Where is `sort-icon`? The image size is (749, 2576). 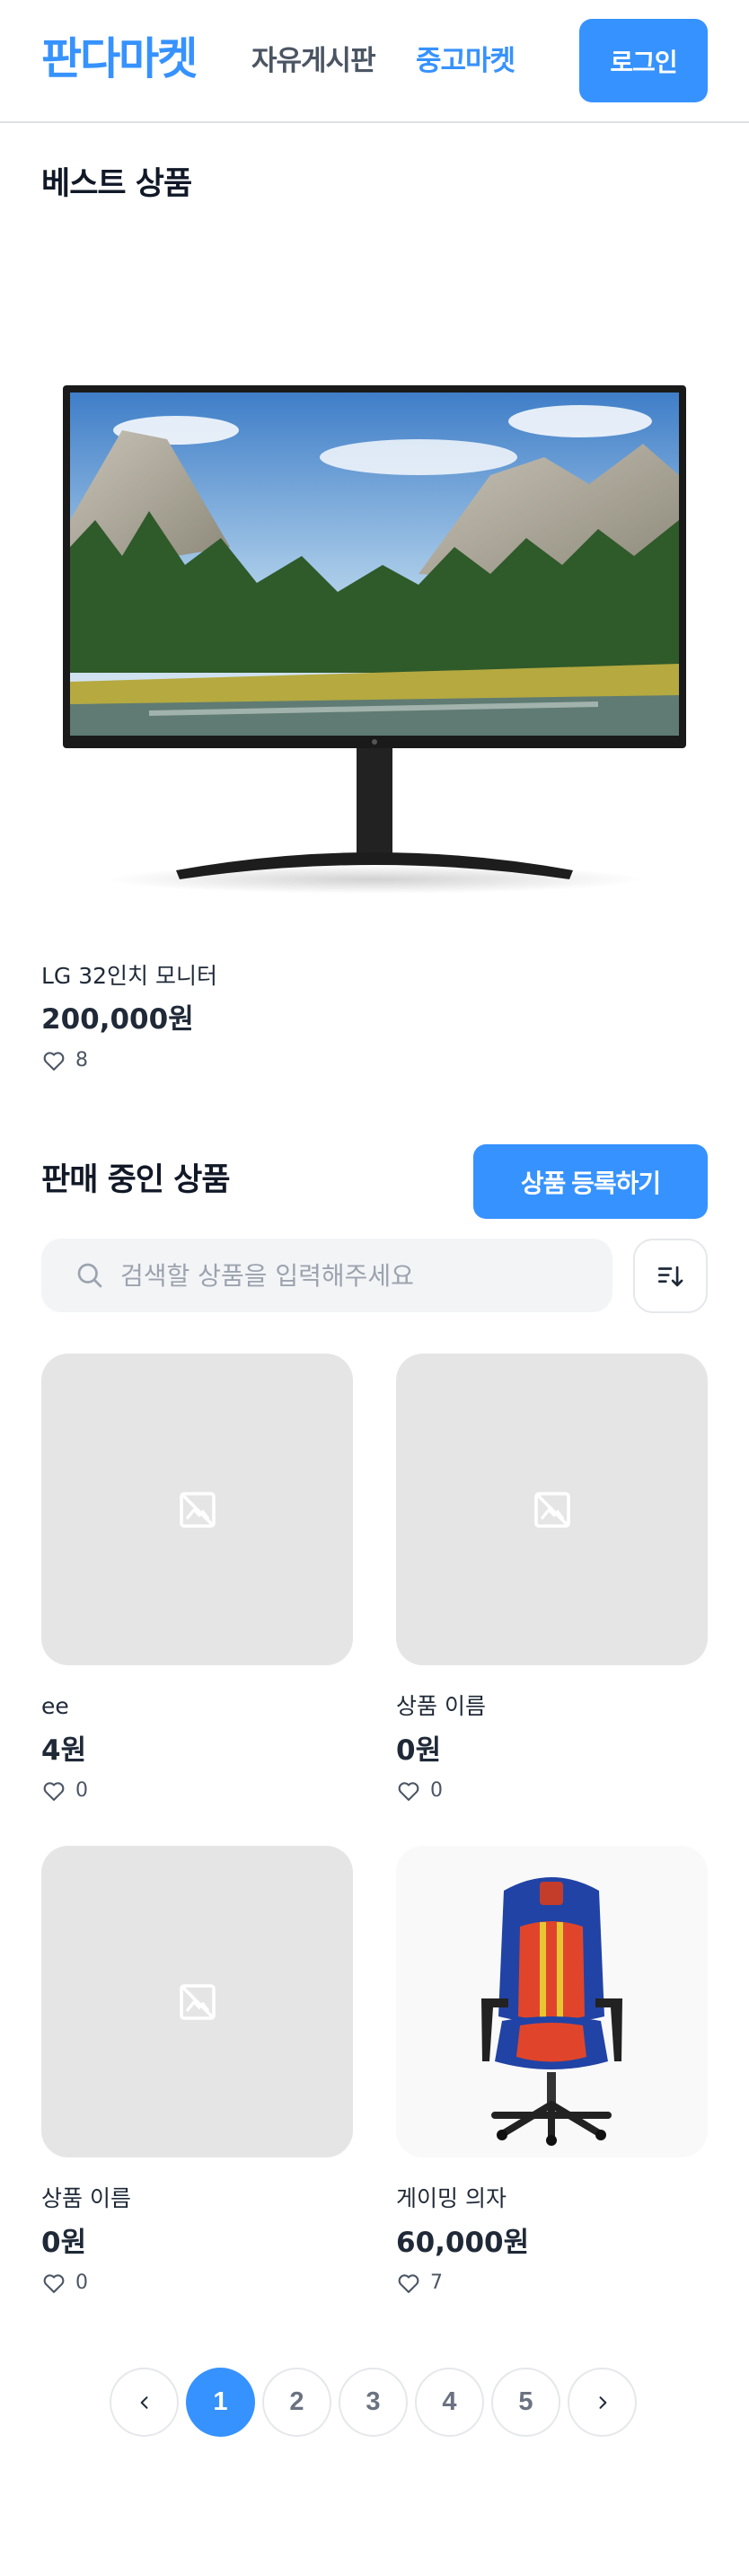 sort-icon is located at coordinates (670, 1276).